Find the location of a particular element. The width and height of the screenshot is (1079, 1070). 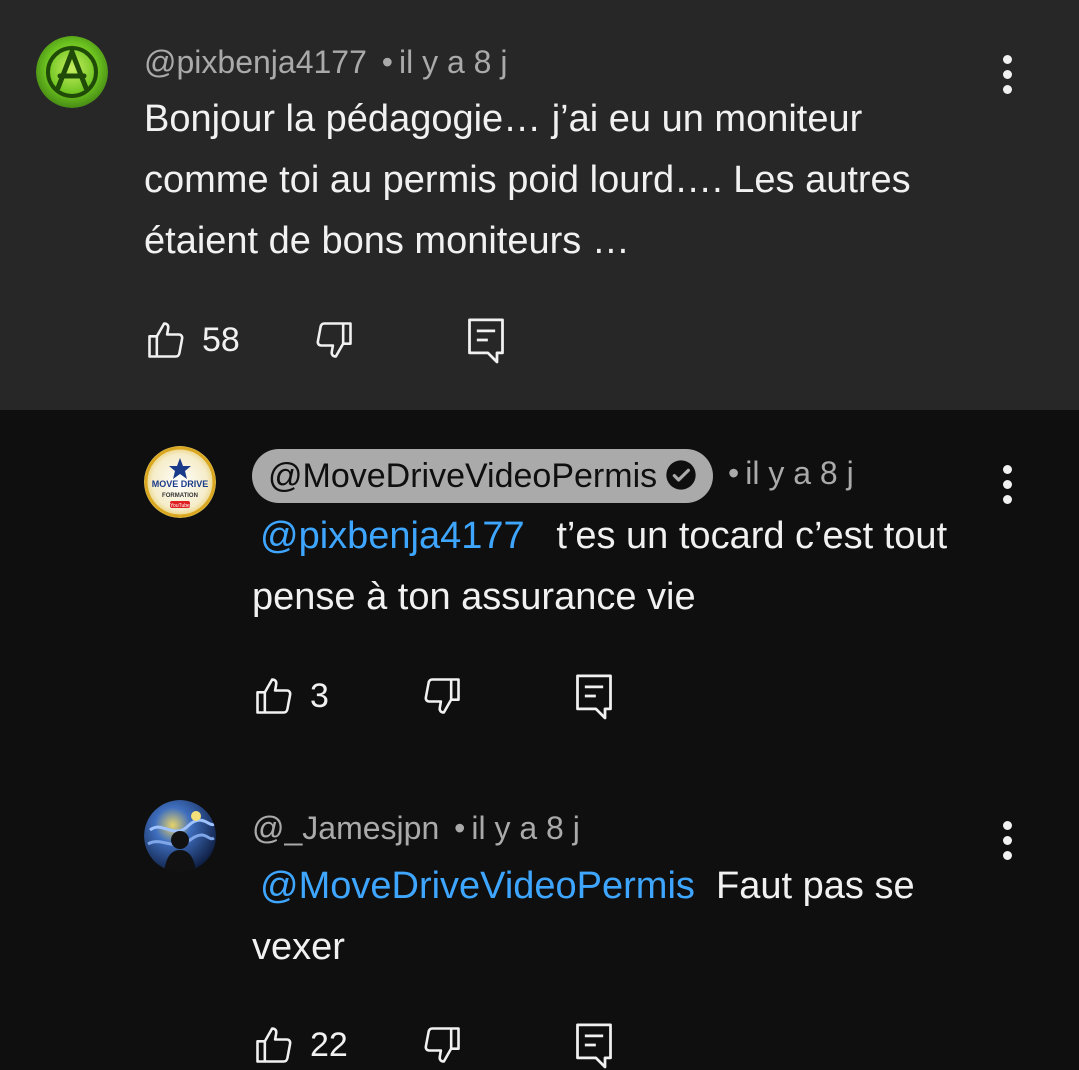

more-vert-icon is located at coordinates (1007, 80).